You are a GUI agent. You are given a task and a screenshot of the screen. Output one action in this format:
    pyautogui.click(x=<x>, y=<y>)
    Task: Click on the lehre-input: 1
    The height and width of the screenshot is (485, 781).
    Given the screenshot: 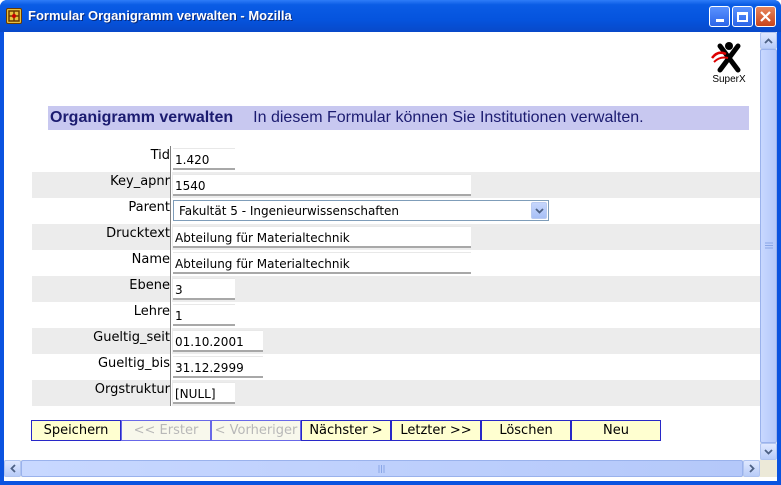 What is the action you would take?
    pyautogui.click(x=204, y=315)
    